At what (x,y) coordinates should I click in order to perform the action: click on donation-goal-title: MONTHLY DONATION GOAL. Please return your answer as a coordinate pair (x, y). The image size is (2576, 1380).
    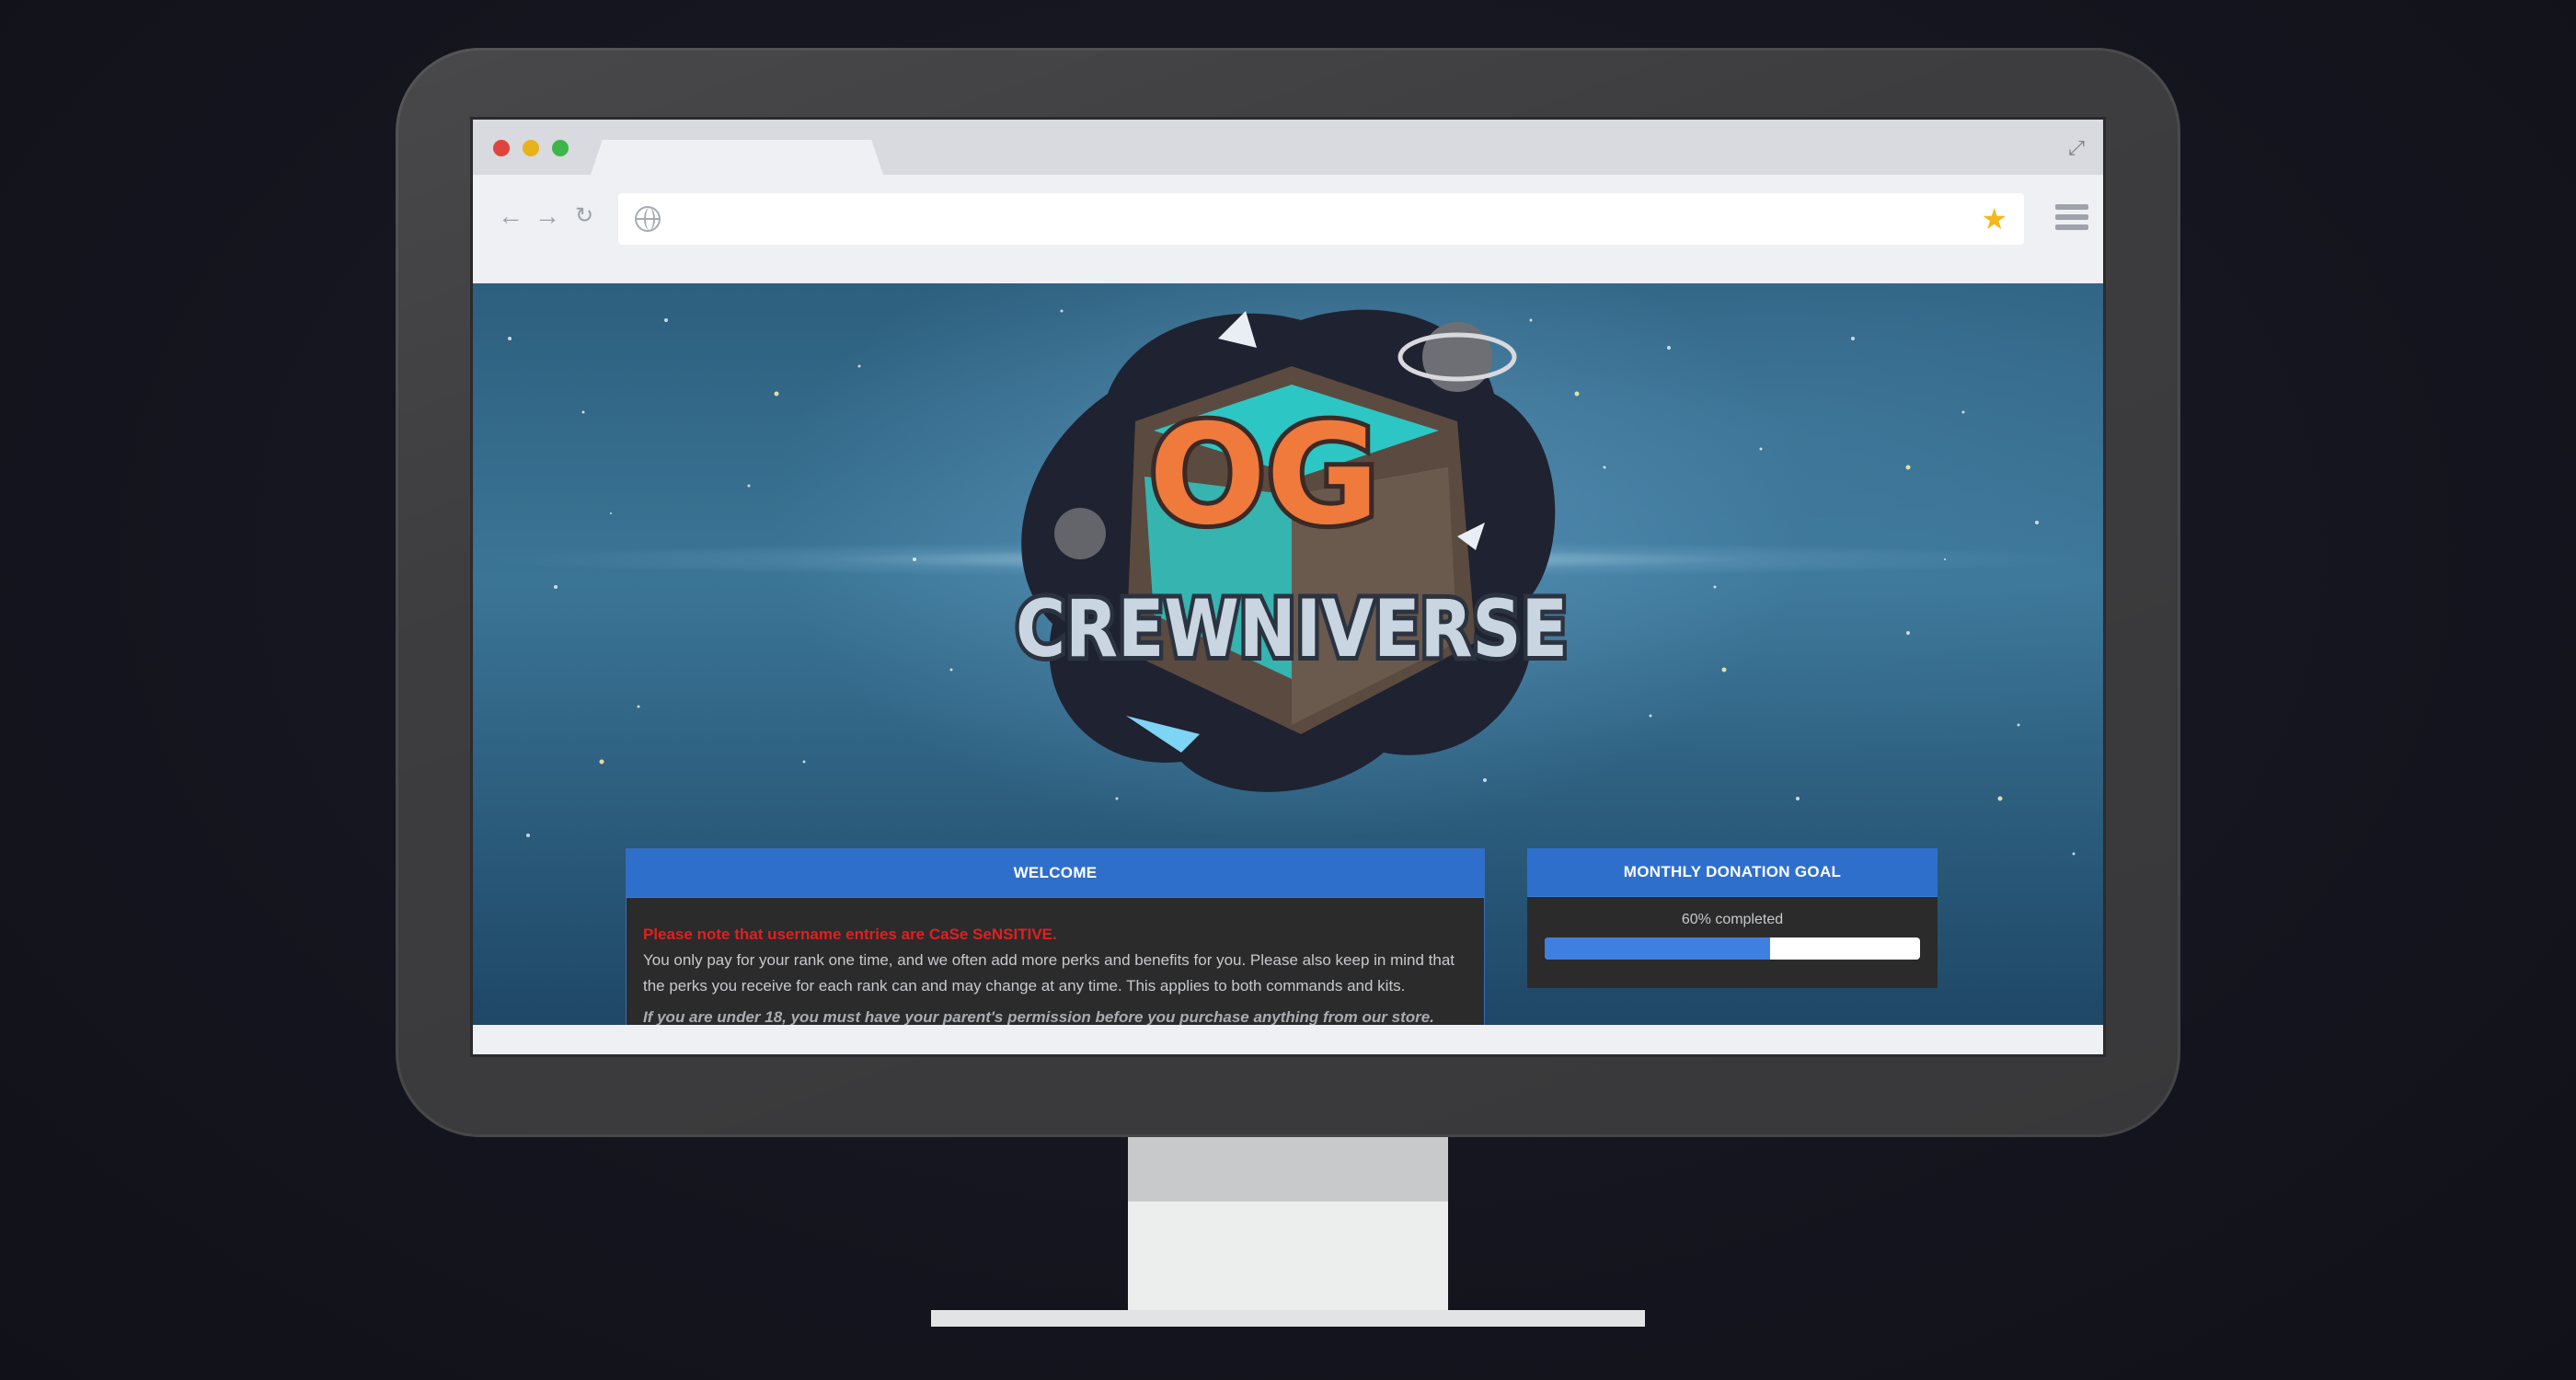
    Looking at the image, I should click on (1732, 872).